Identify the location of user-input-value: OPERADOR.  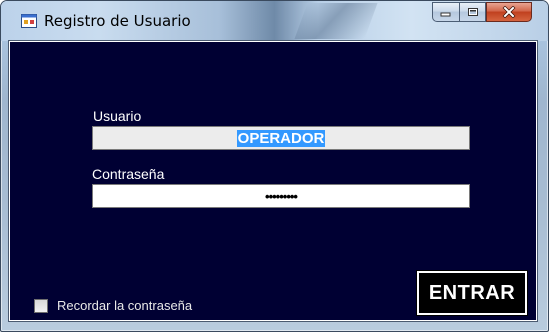
(281, 138).